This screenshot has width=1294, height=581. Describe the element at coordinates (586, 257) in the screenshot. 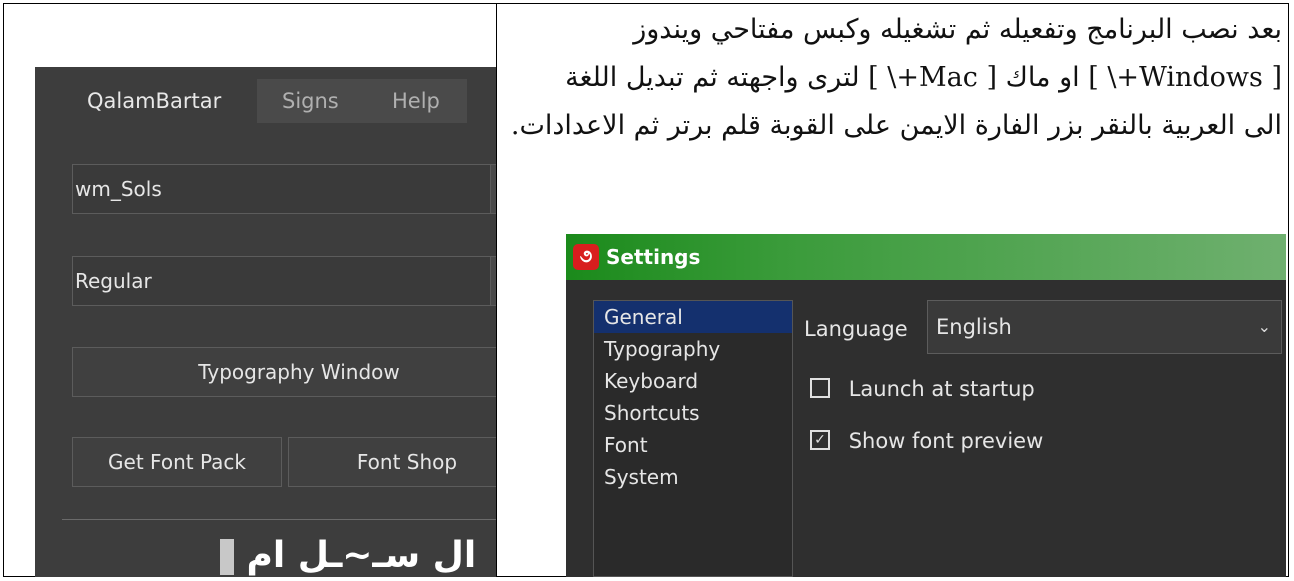

I see `app-logo-icon: ૭` at that location.